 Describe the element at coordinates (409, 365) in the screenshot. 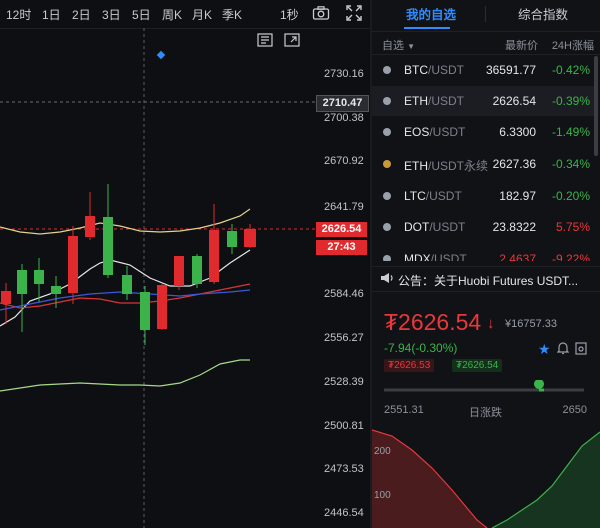

I see `bid-price-badge: ₮2626.53` at that location.